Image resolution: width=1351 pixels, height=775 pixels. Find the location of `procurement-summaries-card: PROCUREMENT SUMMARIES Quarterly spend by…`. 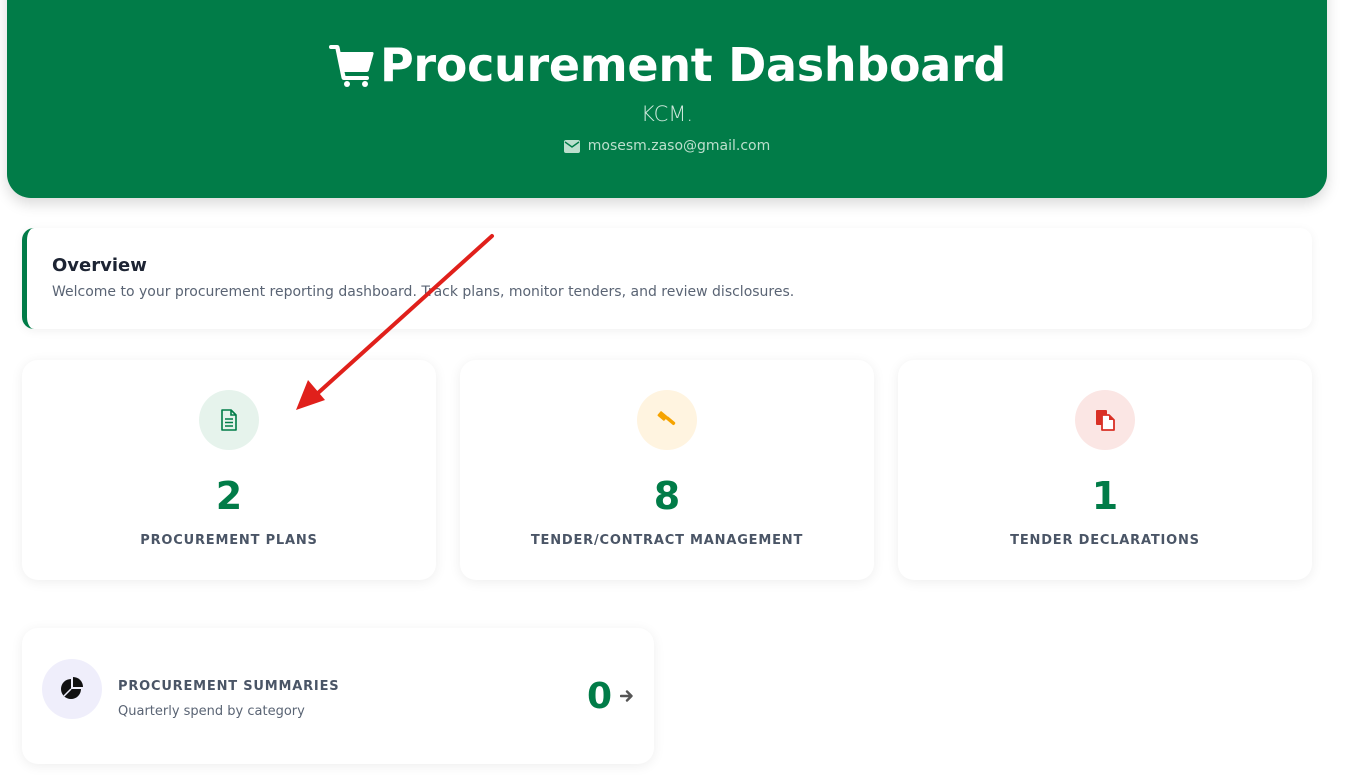

procurement-summaries-card: PROCUREMENT SUMMARIES Quarterly spend by… is located at coordinates (338, 696).